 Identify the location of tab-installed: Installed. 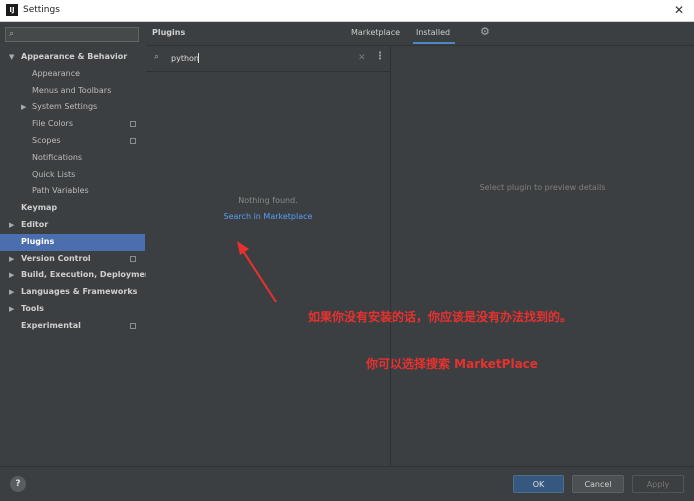
(433, 32).